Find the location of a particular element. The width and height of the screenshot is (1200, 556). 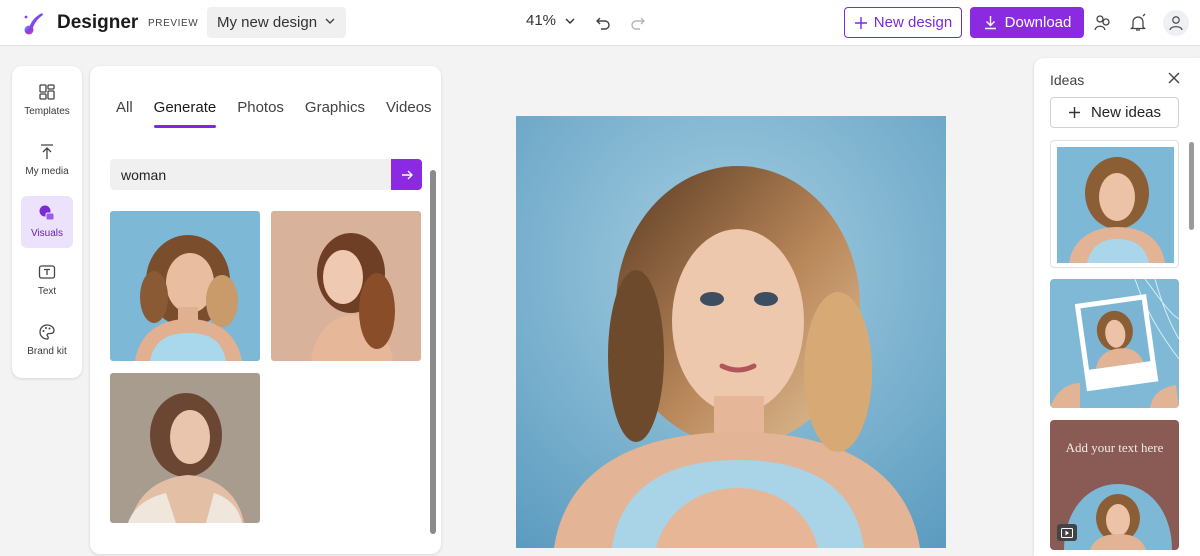

play-icon is located at coordinates (1067, 532).